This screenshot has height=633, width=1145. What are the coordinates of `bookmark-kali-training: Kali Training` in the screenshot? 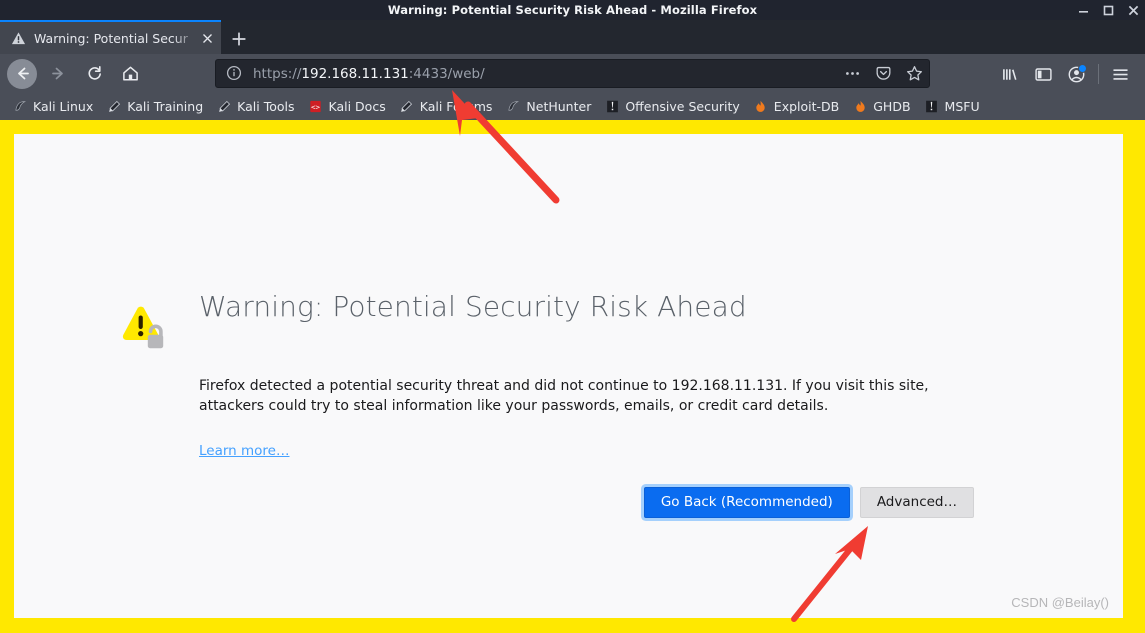 It's located at (155, 107).